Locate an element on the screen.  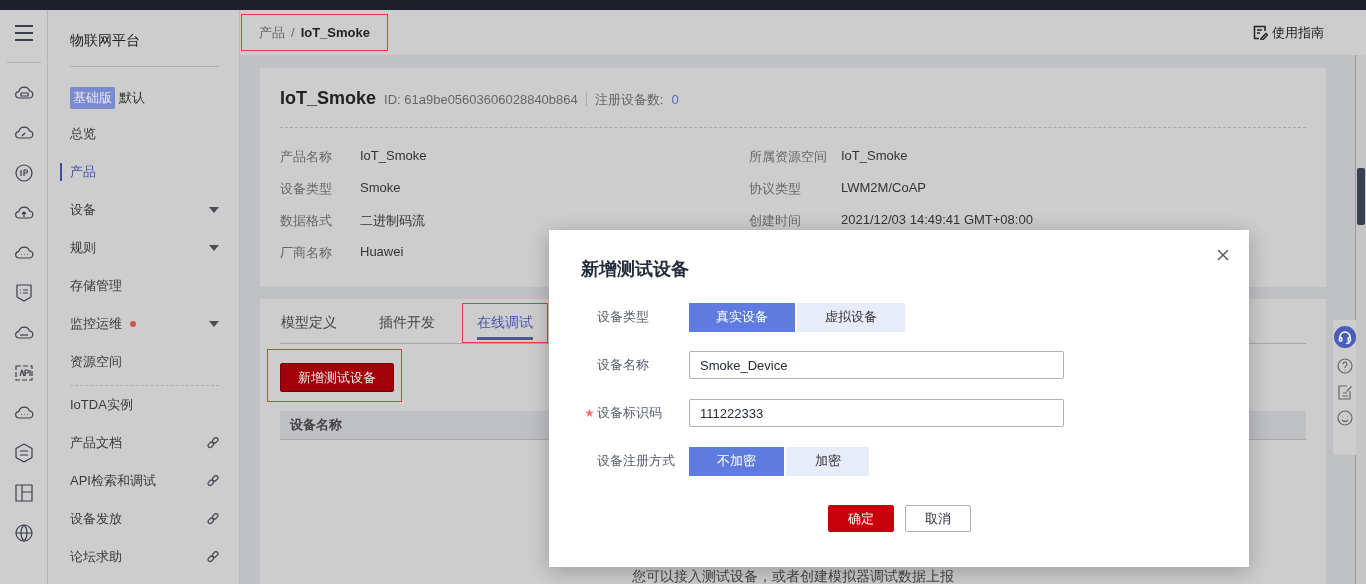
dialog-title: 新增测试设备 is located at coordinates (635, 269).